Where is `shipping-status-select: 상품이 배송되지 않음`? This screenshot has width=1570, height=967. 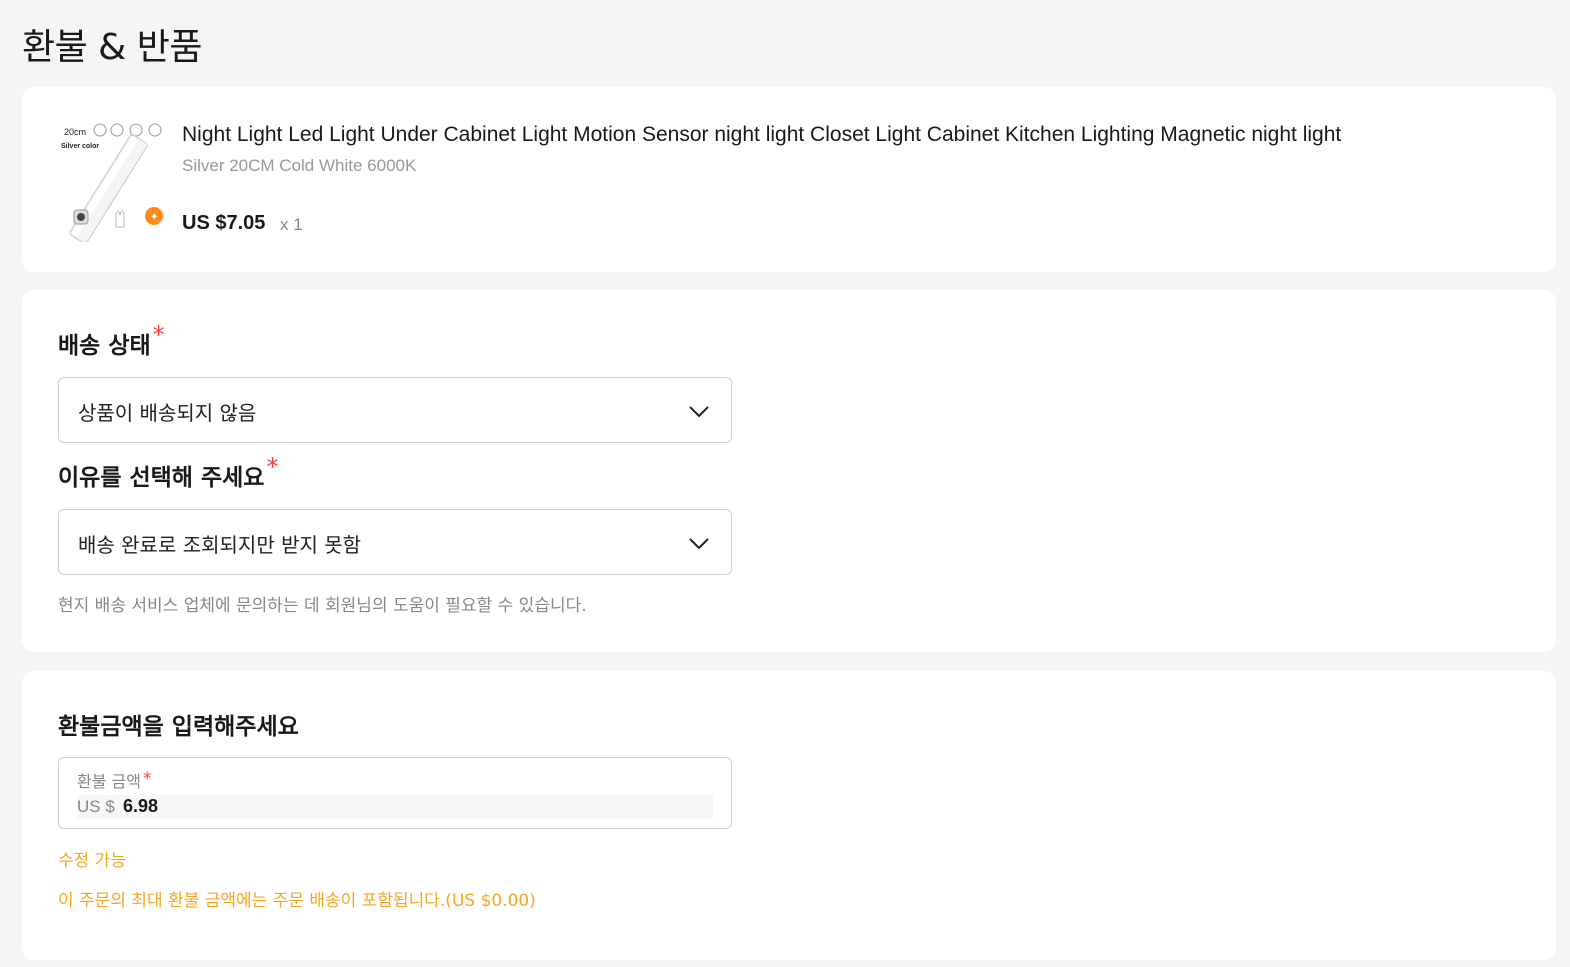 shipping-status-select: 상품이 배송되지 않음 is located at coordinates (395, 410).